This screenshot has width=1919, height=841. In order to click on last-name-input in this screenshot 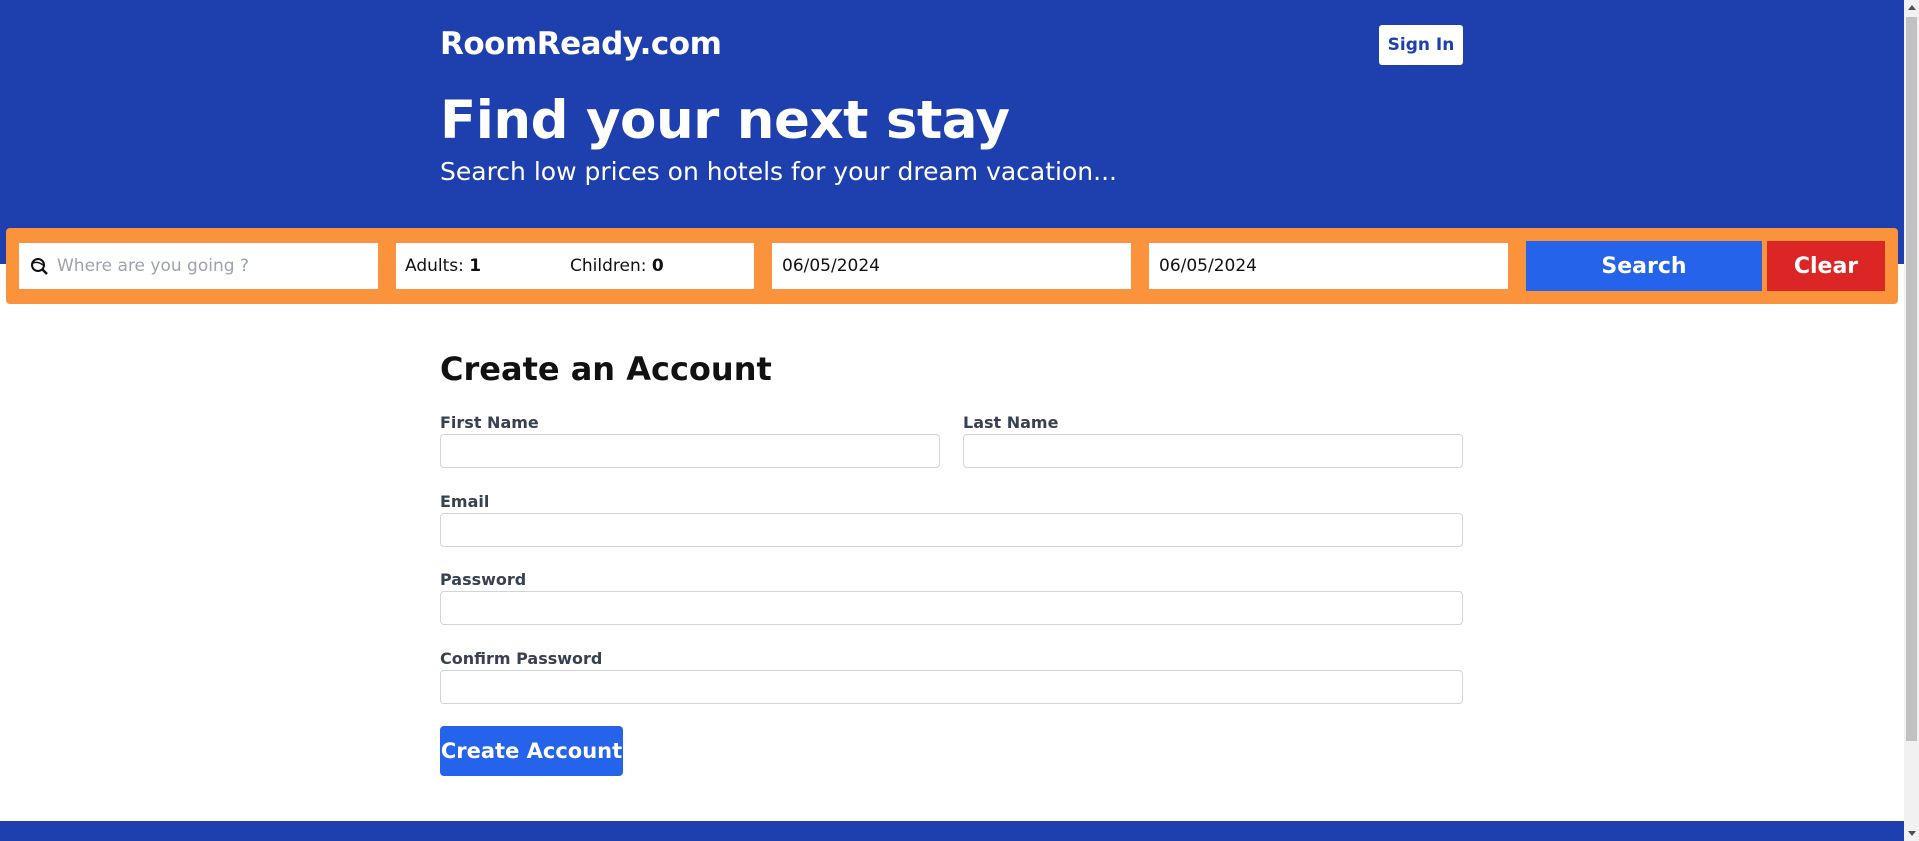, I will do `click(1213, 451)`.